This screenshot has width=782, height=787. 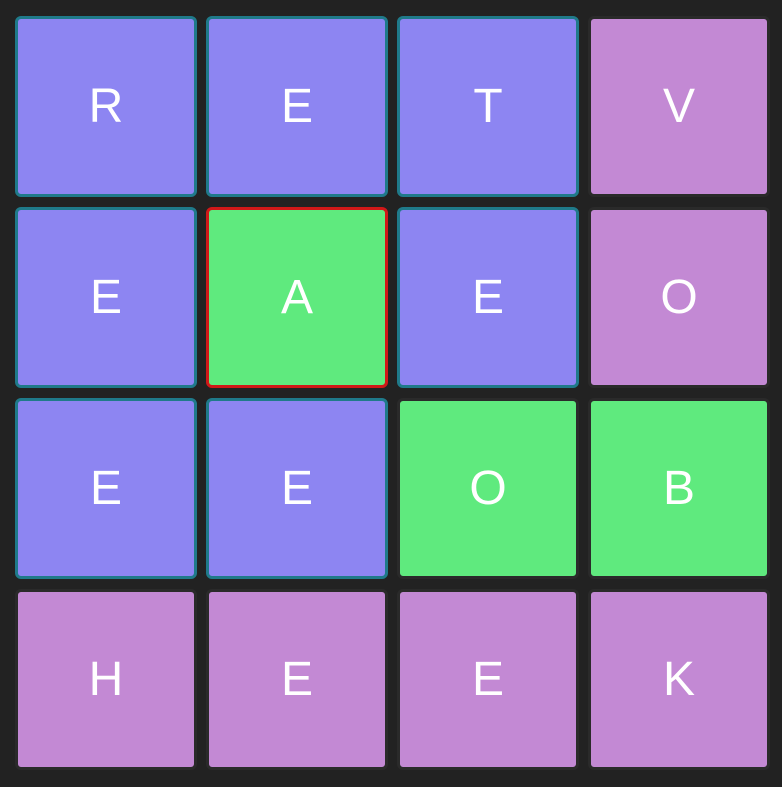 I want to click on tile-r1-c1-selected: A, so click(x=297, y=297).